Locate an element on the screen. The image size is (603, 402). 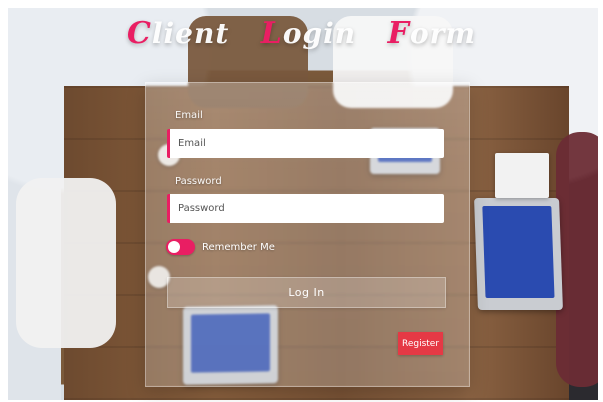
person-right is located at coordinates (577, 259).